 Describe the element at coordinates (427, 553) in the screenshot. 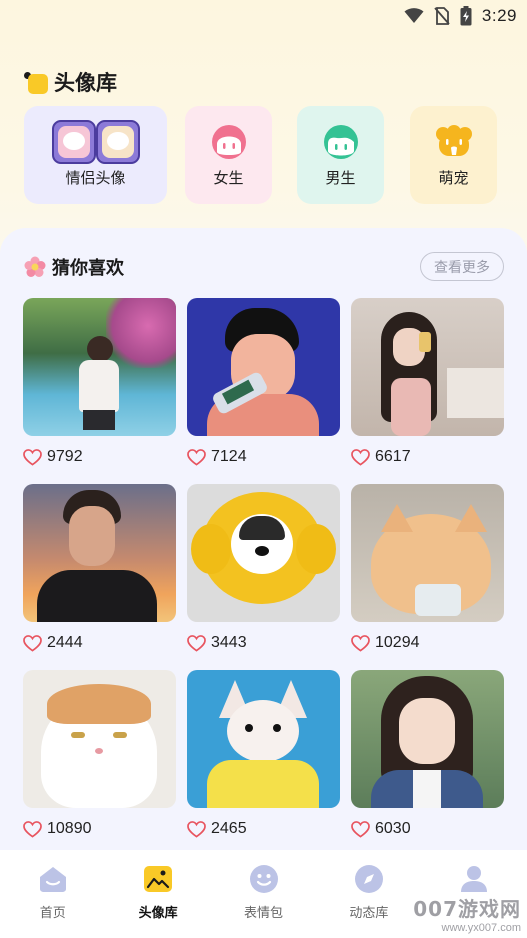

I see `sleepy-cat-photo` at that location.